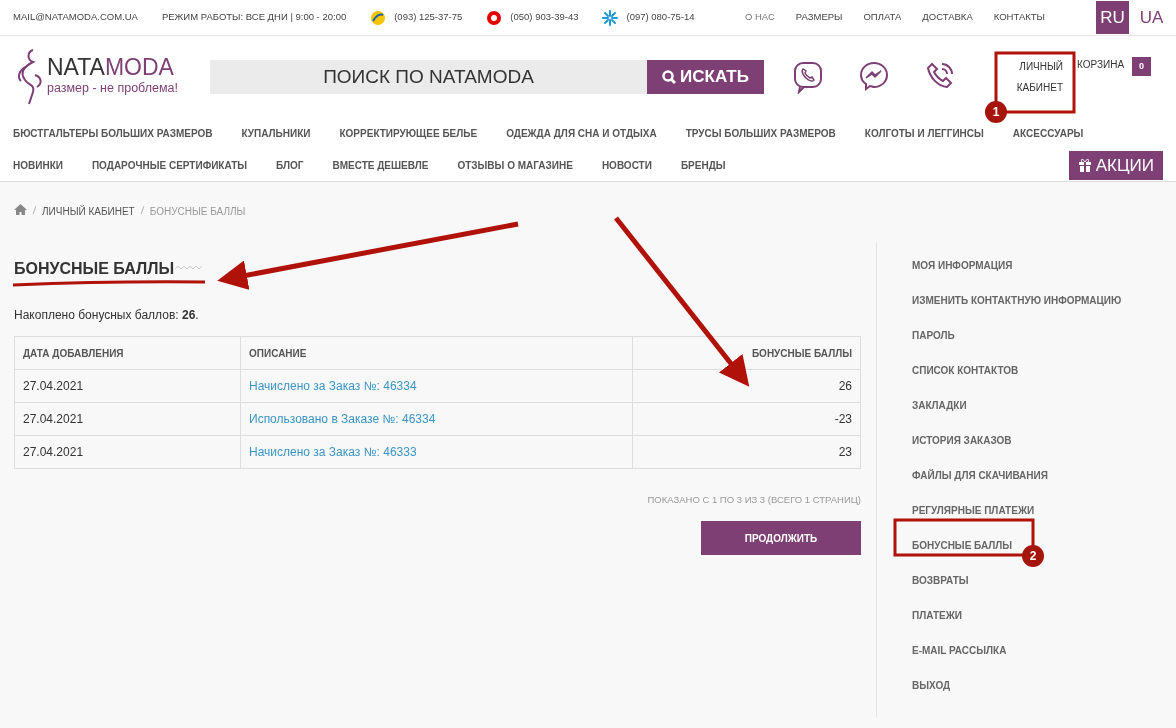  Describe the element at coordinates (746, 386) in the screenshot. I see `table-cell: 26` at that location.